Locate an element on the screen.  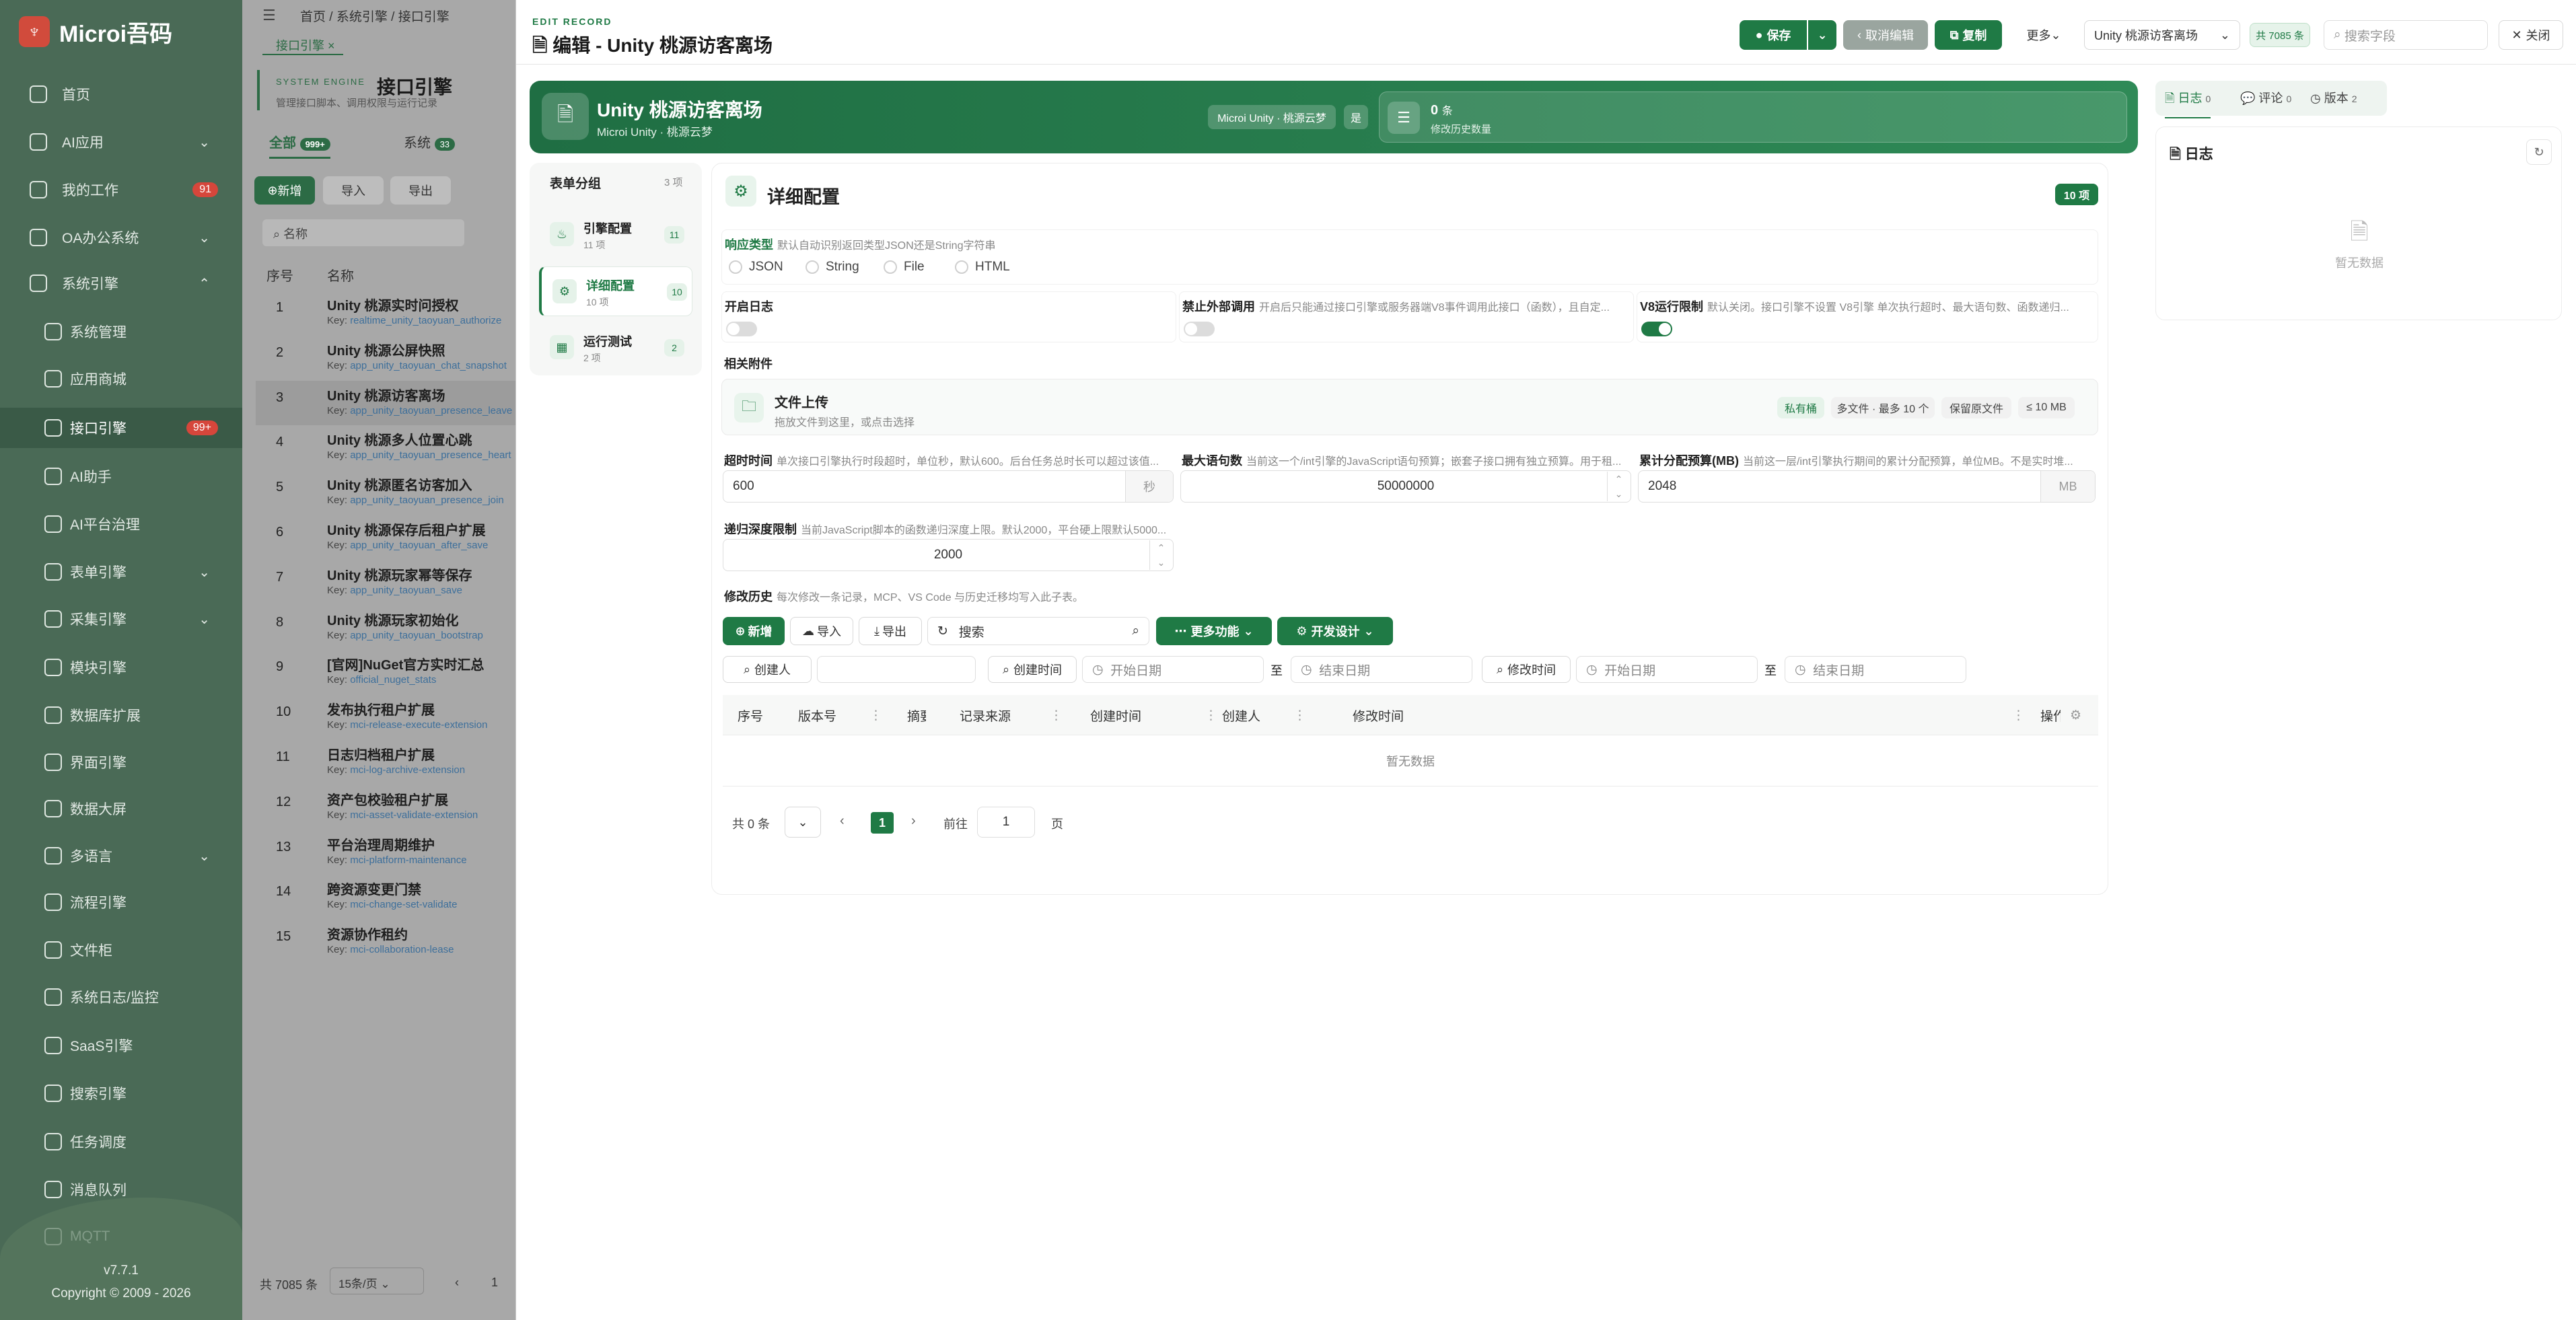
bg-page-number: 1 is located at coordinates (494, 1283).